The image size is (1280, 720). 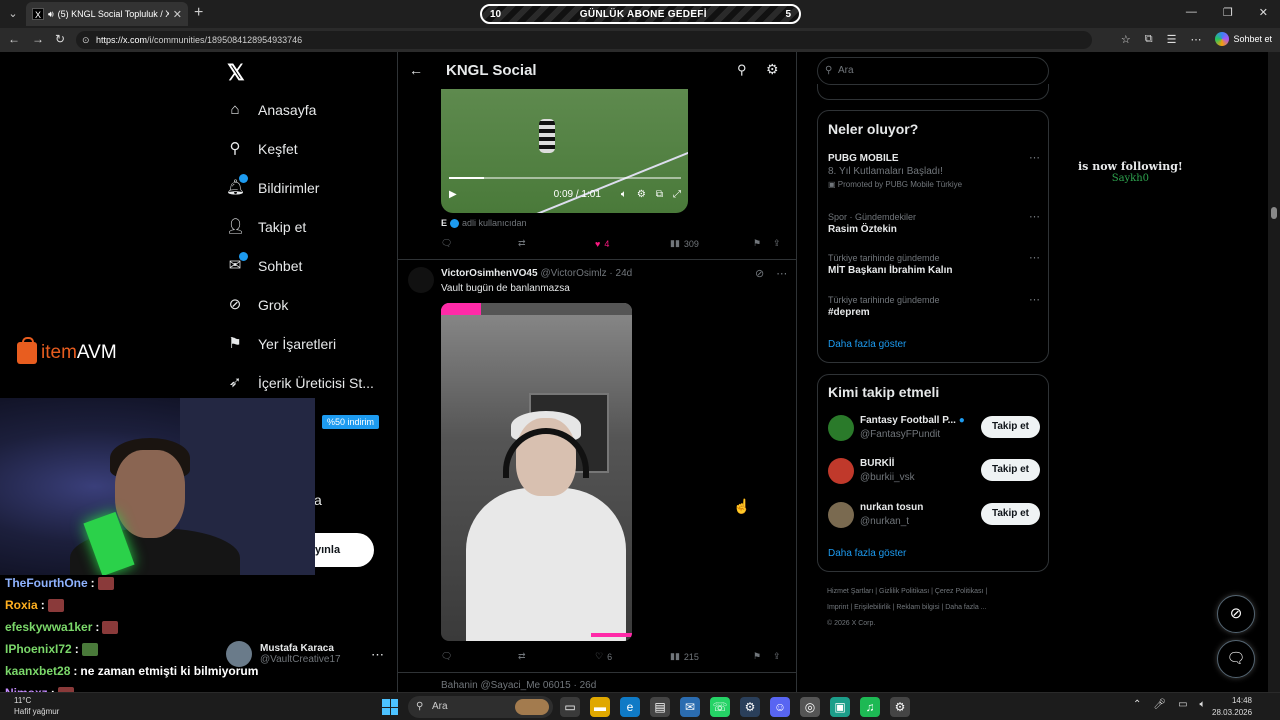 What do you see at coordinates (1236, 659) in the screenshot?
I see `messages-fab-button: 🗨︎` at bounding box center [1236, 659].